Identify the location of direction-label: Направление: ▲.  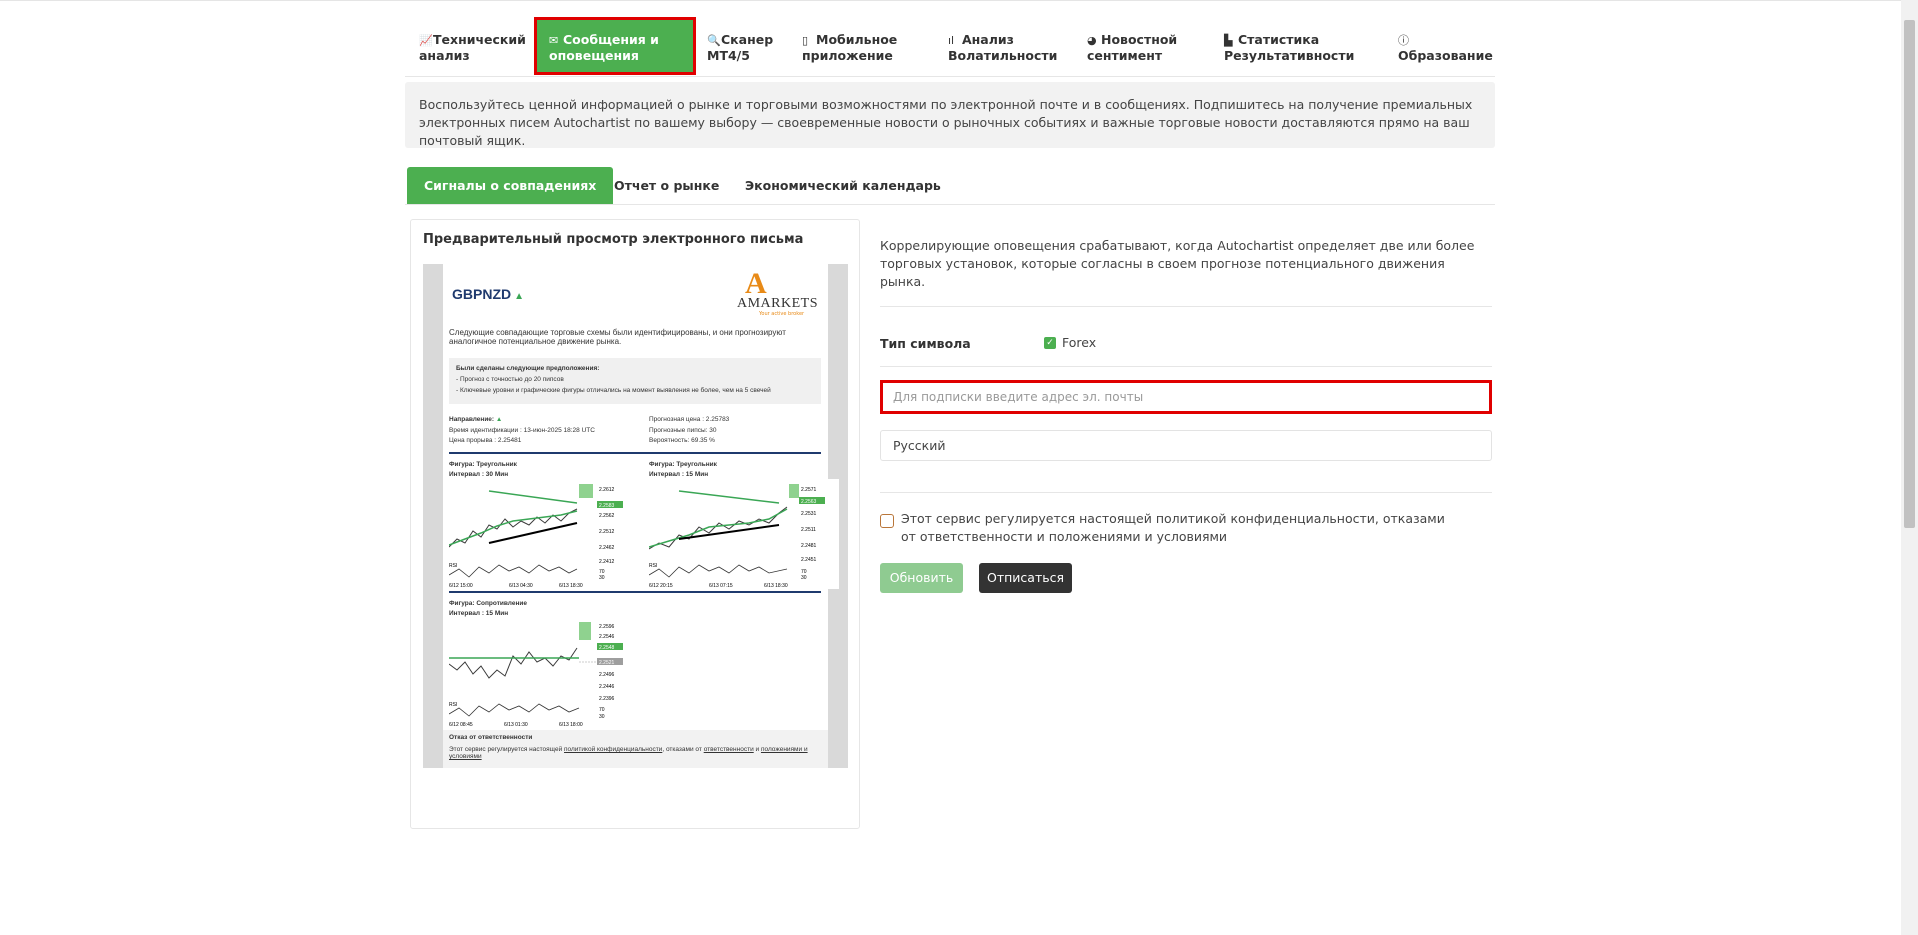
(476, 419).